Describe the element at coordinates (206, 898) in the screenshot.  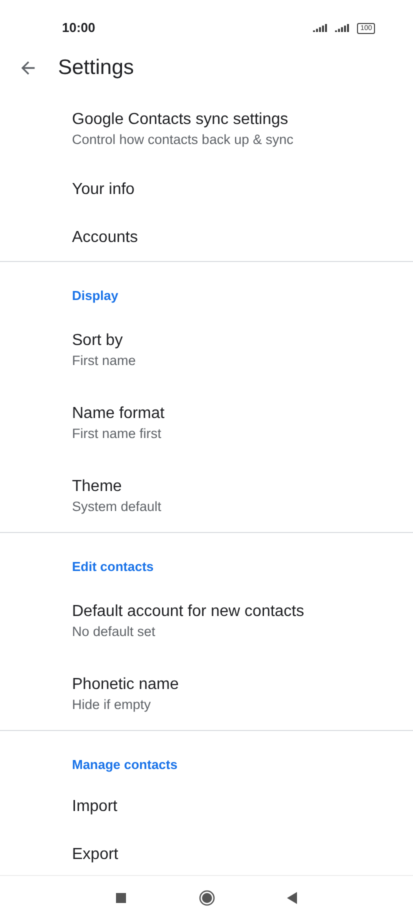
I see `home-circle-icon` at that location.